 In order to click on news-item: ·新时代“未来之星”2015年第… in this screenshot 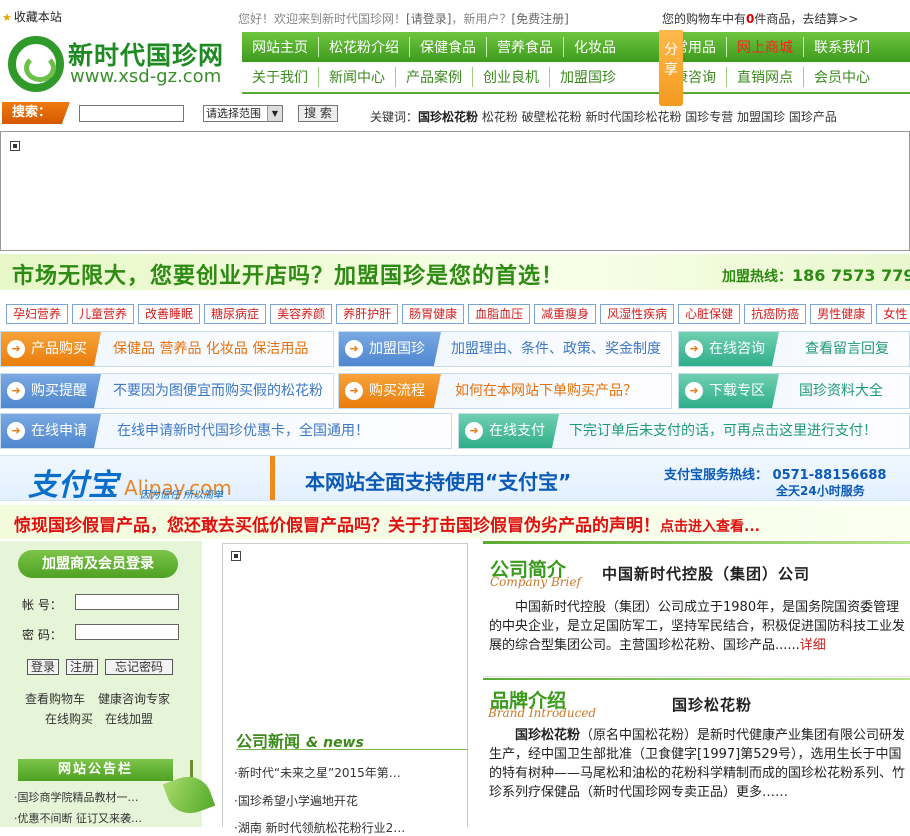, I will do `click(317, 772)`.